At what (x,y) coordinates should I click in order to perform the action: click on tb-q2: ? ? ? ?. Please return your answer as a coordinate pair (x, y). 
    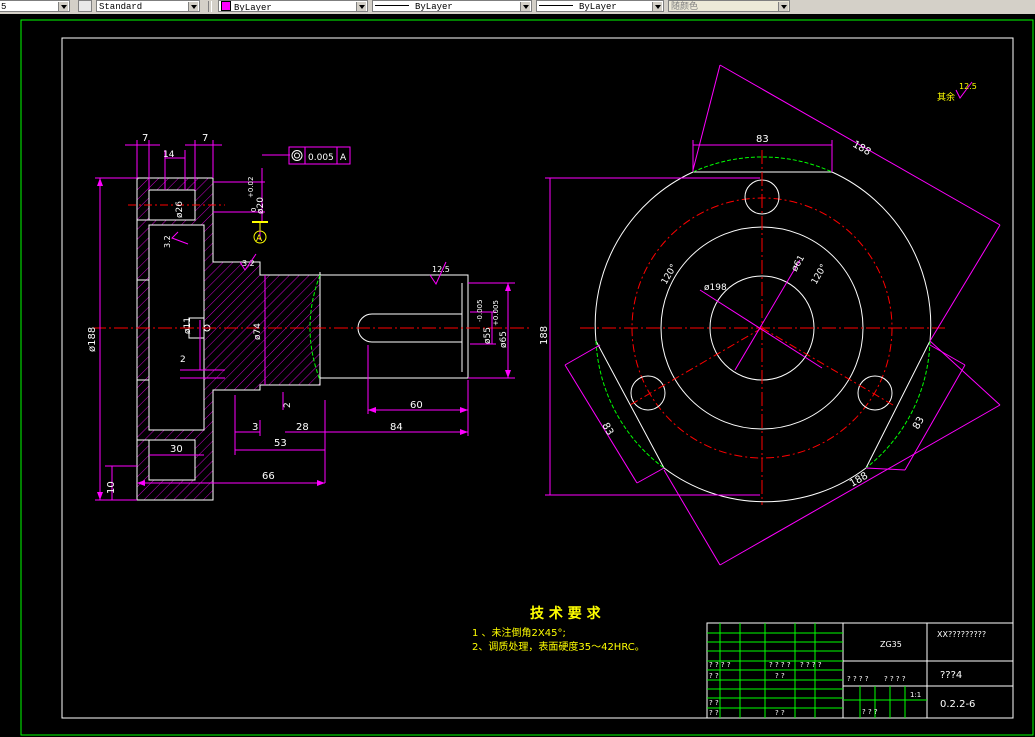
    Looking at the image, I should click on (895, 679).